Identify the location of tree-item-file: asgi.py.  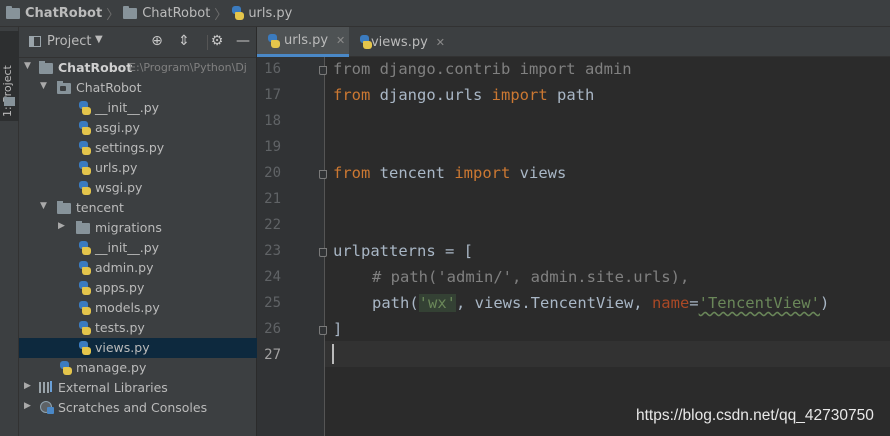
(138, 128).